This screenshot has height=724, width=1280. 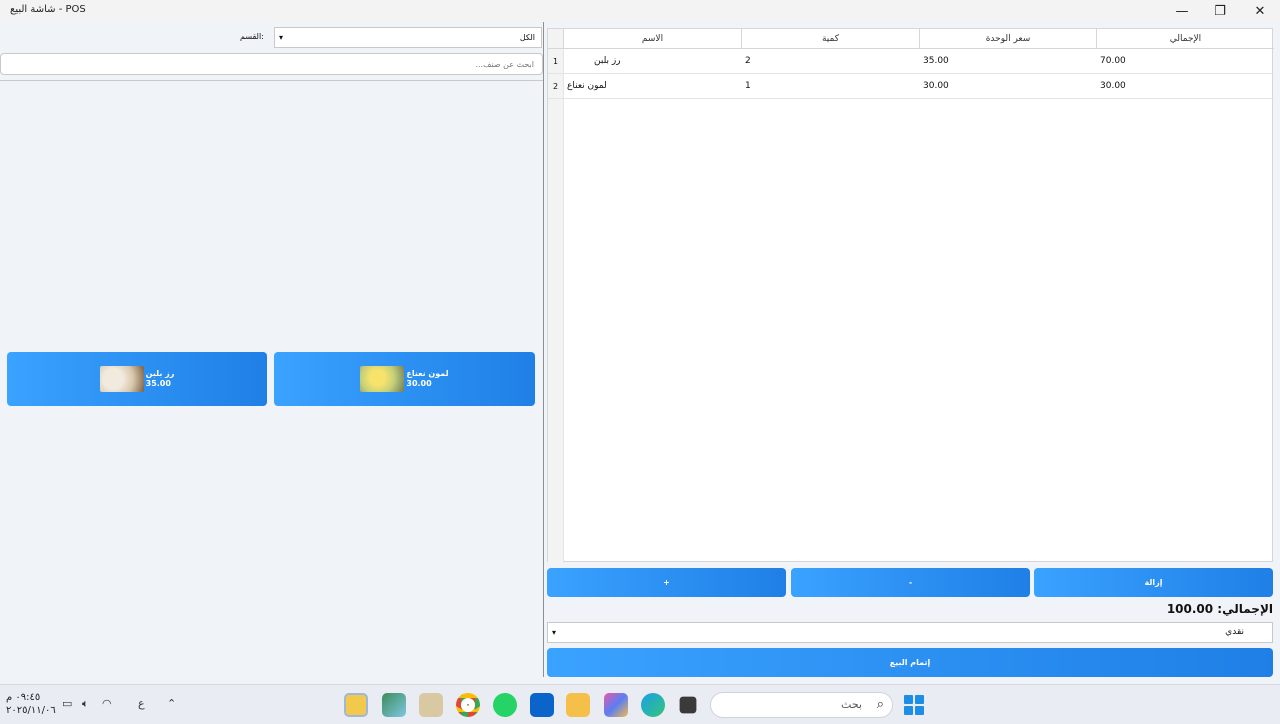 What do you see at coordinates (910, 662) in the screenshot?
I see `complete-sale-button: إتمام البيع` at bounding box center [910, 662].